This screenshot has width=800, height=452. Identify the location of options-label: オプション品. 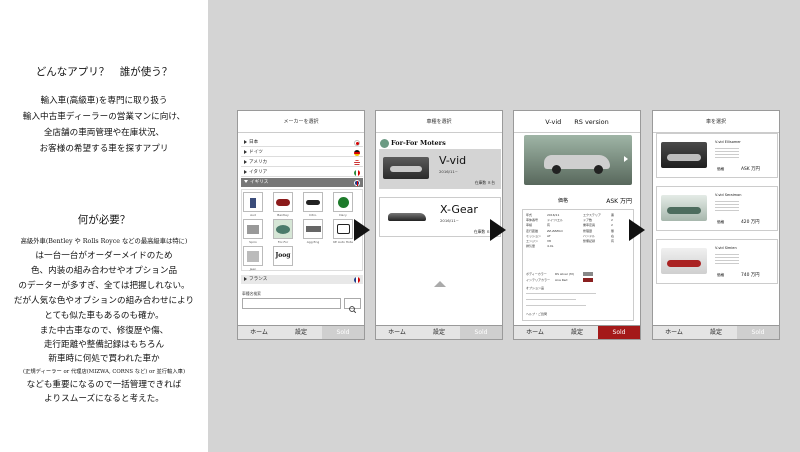
(535, 288).